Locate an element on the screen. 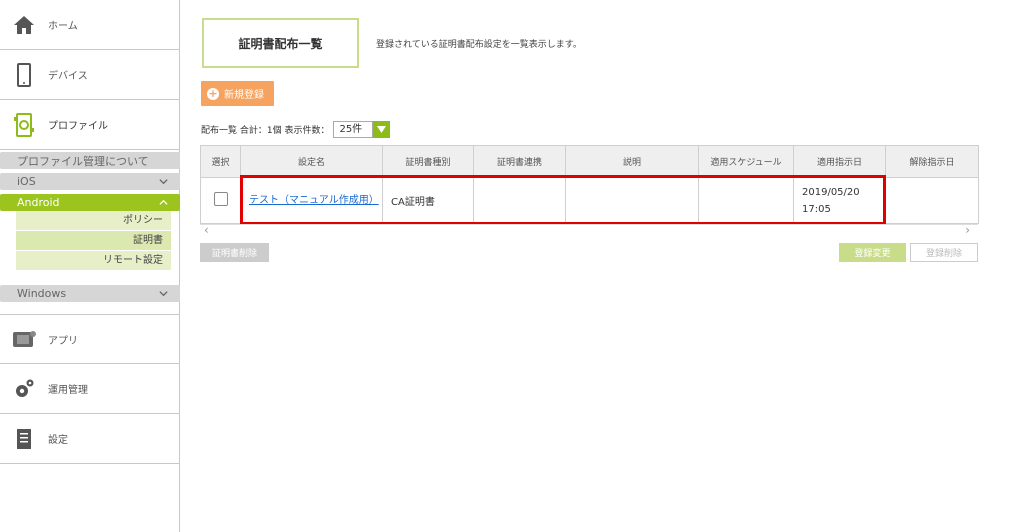 This screenshot has height=532, width=1024. page-size-select: 25件 is located at coordinates (362, 129).